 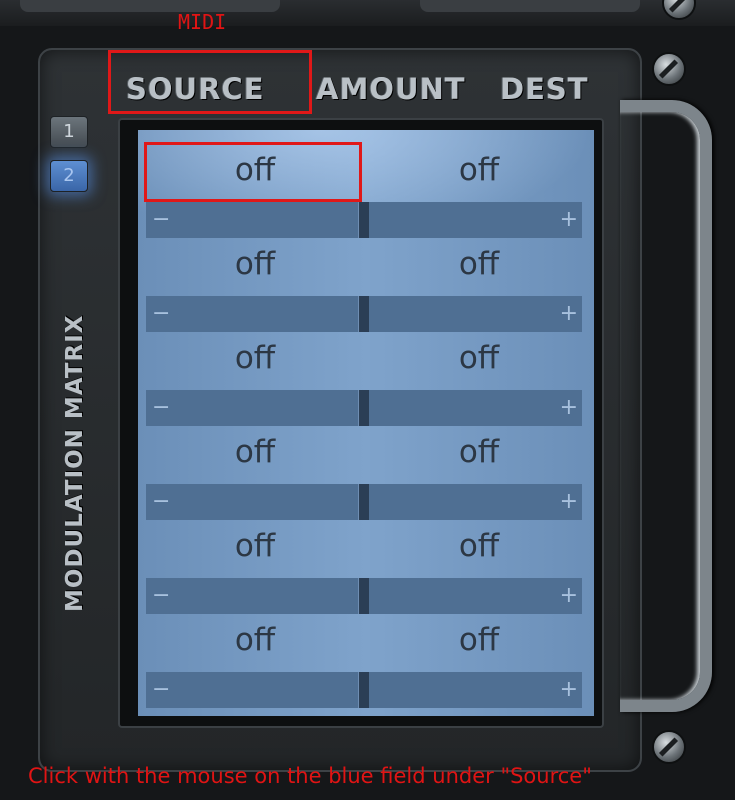 I want to click on dest-header: DEST, so click(x=544, y=89).